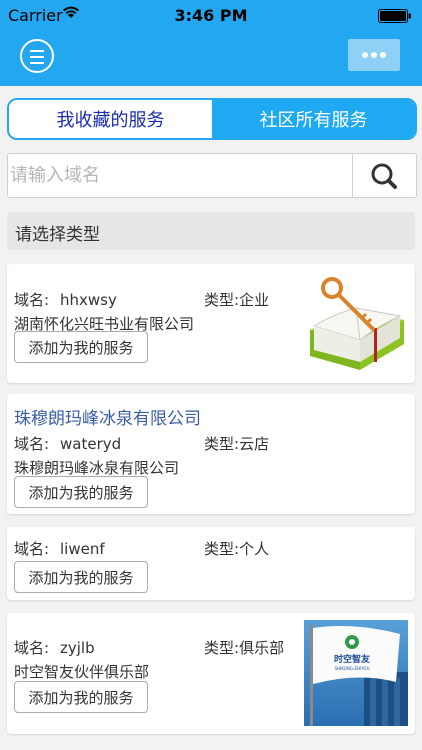 The image size is (422, 750). I want to click on type-row: 类型:企业, so click(237, 300).